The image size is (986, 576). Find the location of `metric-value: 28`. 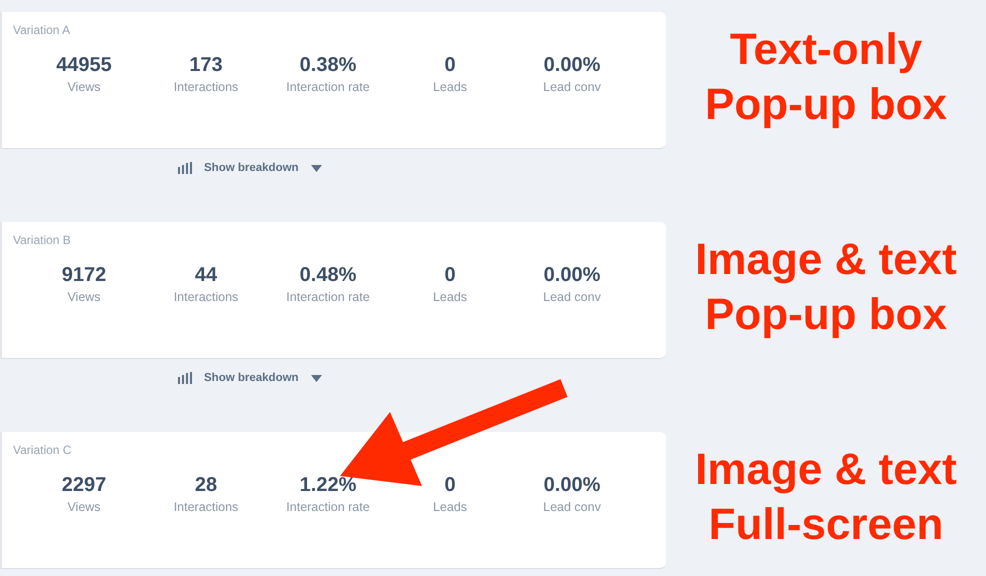

metric-value: 28 is located at coordinates (206, 485).